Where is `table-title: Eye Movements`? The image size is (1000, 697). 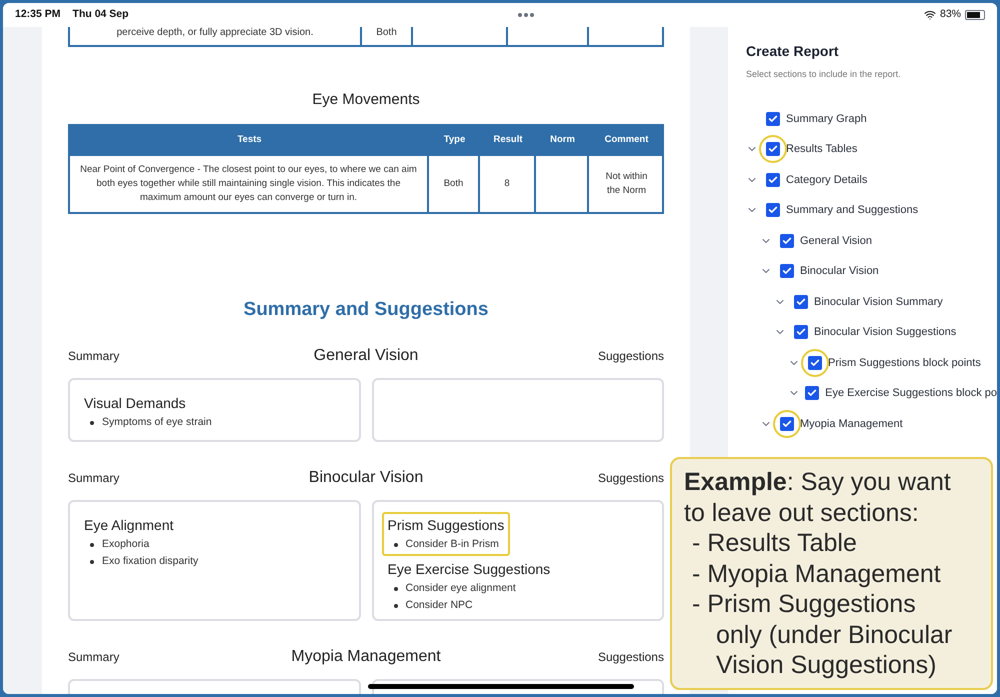 table-title: Eye Movements is located at coordinates (366, 100).